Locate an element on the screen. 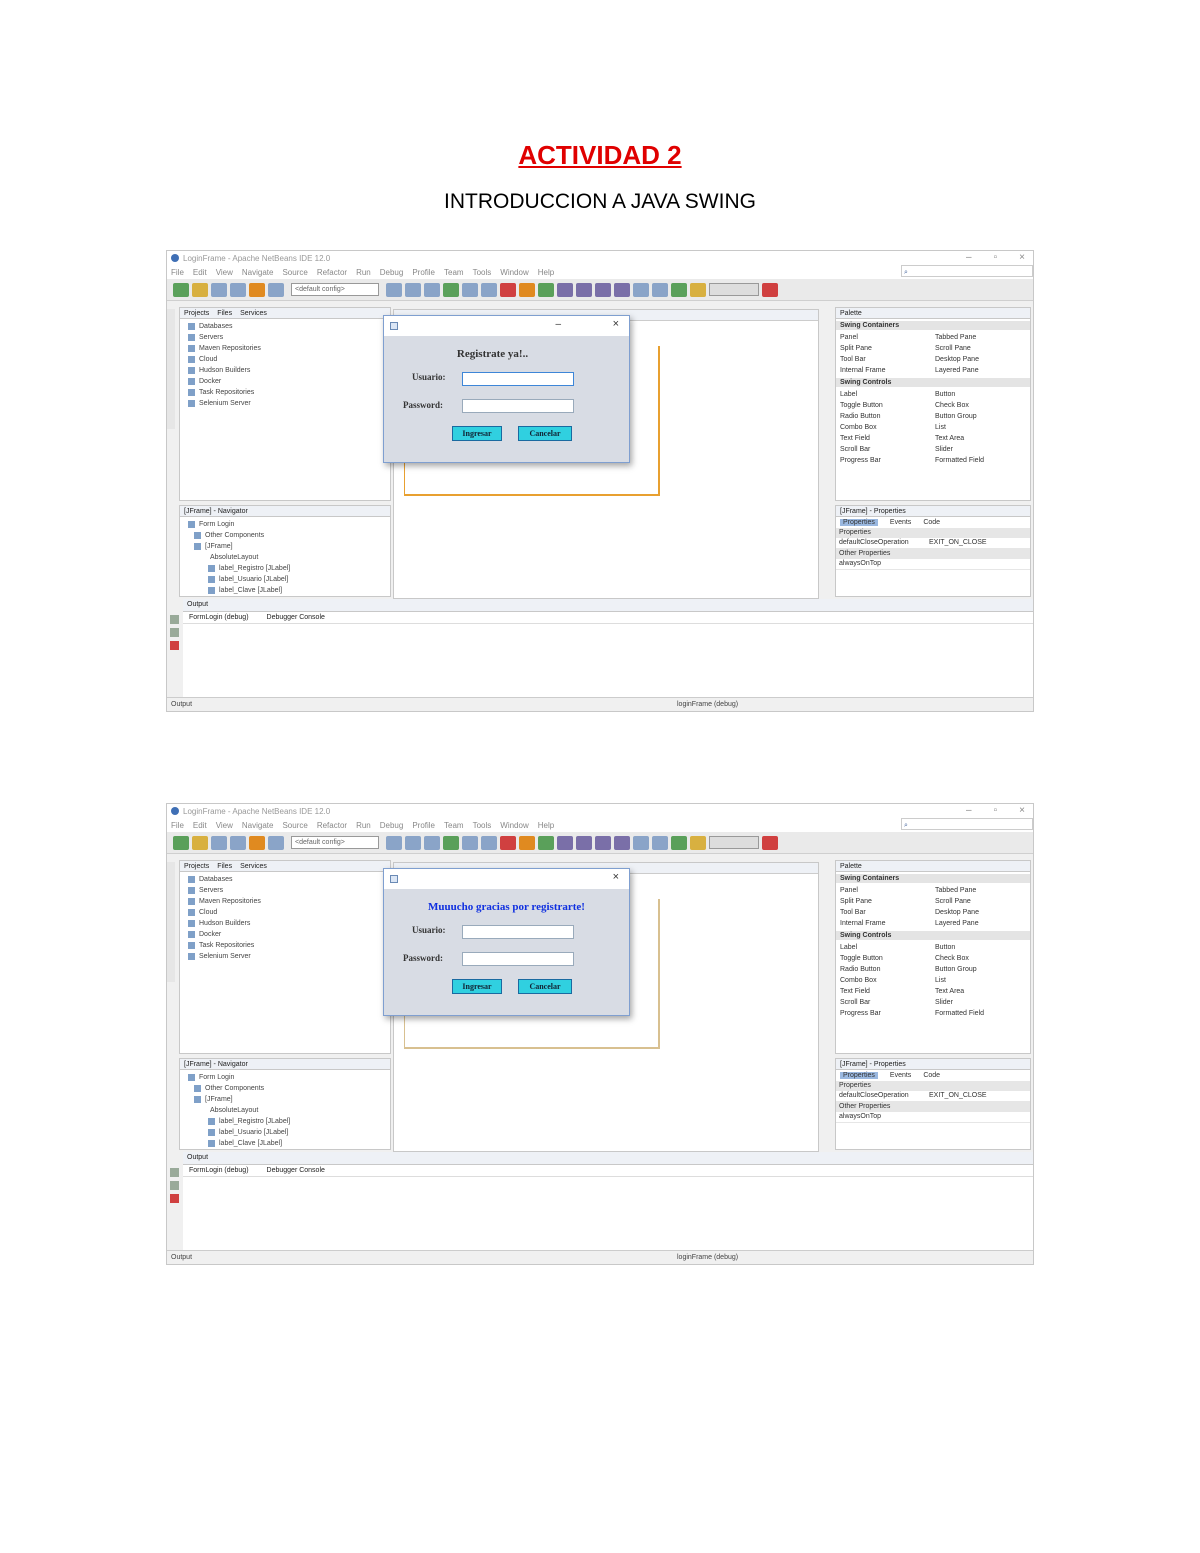  usuario-field is located at coordinates (518, 932).